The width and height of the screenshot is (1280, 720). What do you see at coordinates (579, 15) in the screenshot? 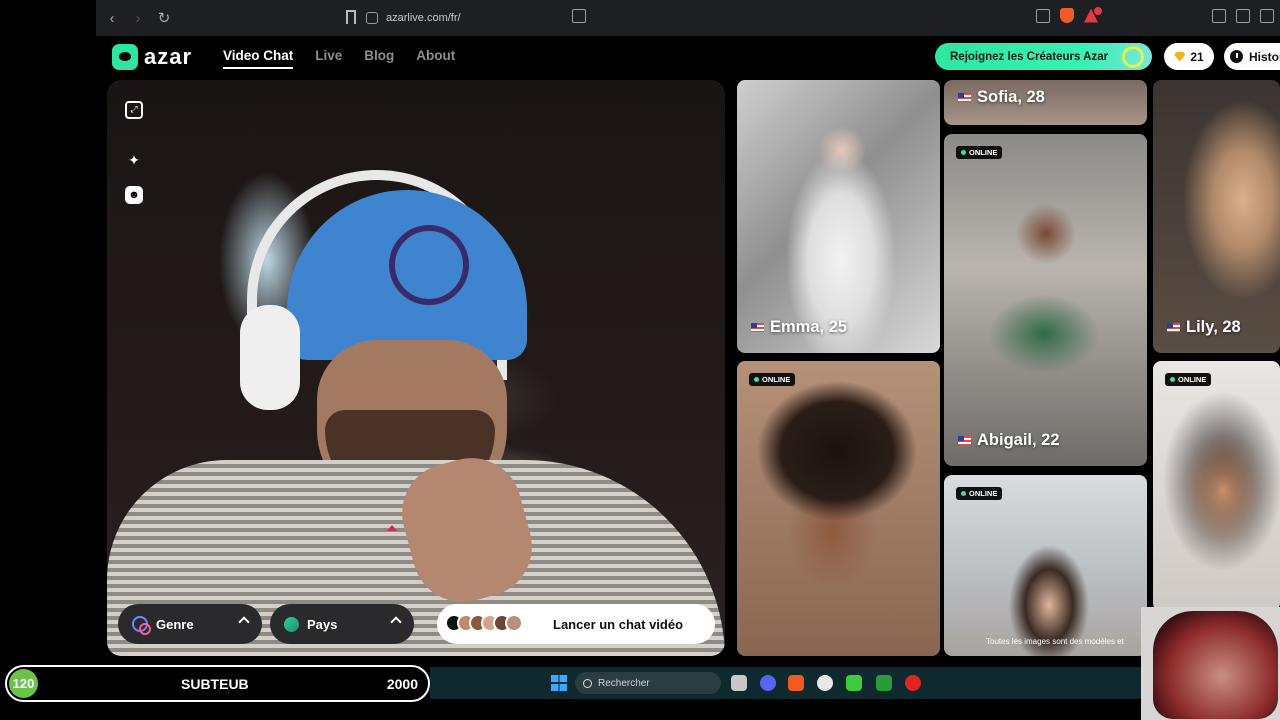
I see `cast-icon` at bounding box center [579, 15].